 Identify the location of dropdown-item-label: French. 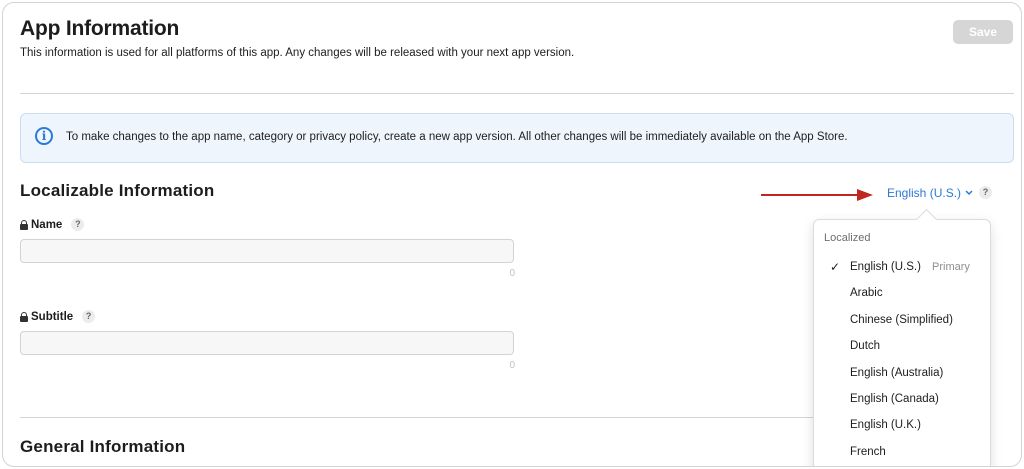
(868, 452).